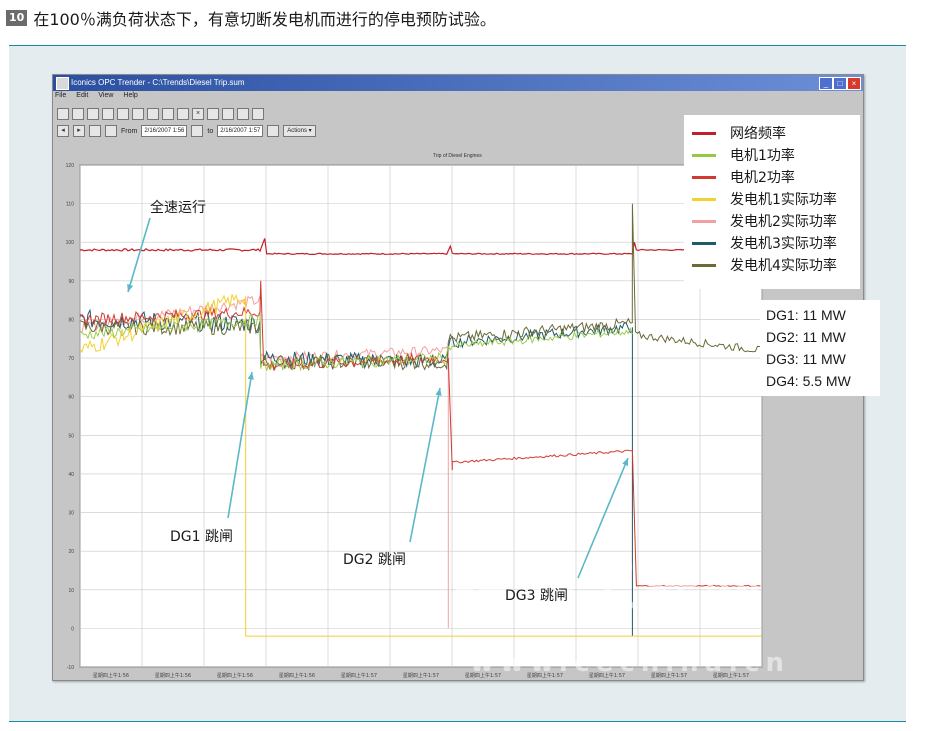 The width and height of the screenshot is (927, 731). I want to click on y-tick-label: 0, so click(72, 629).